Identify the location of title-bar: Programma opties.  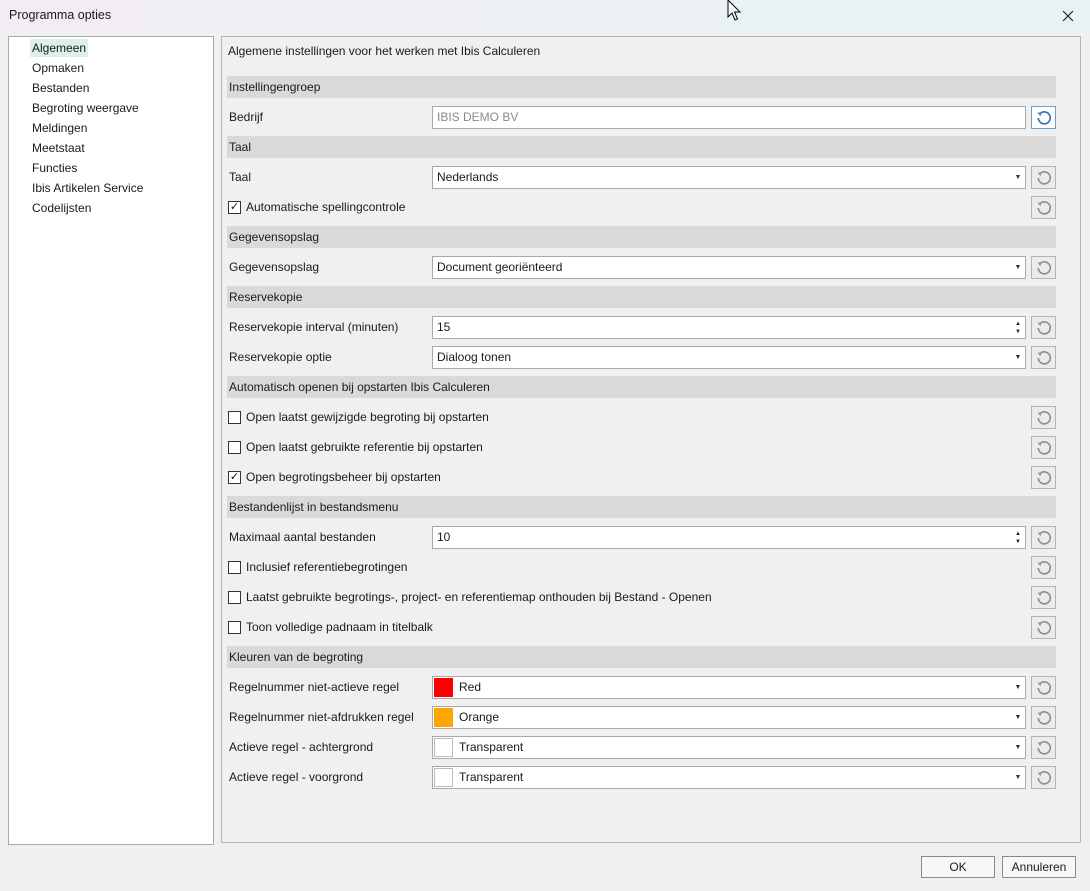
(545, 16).